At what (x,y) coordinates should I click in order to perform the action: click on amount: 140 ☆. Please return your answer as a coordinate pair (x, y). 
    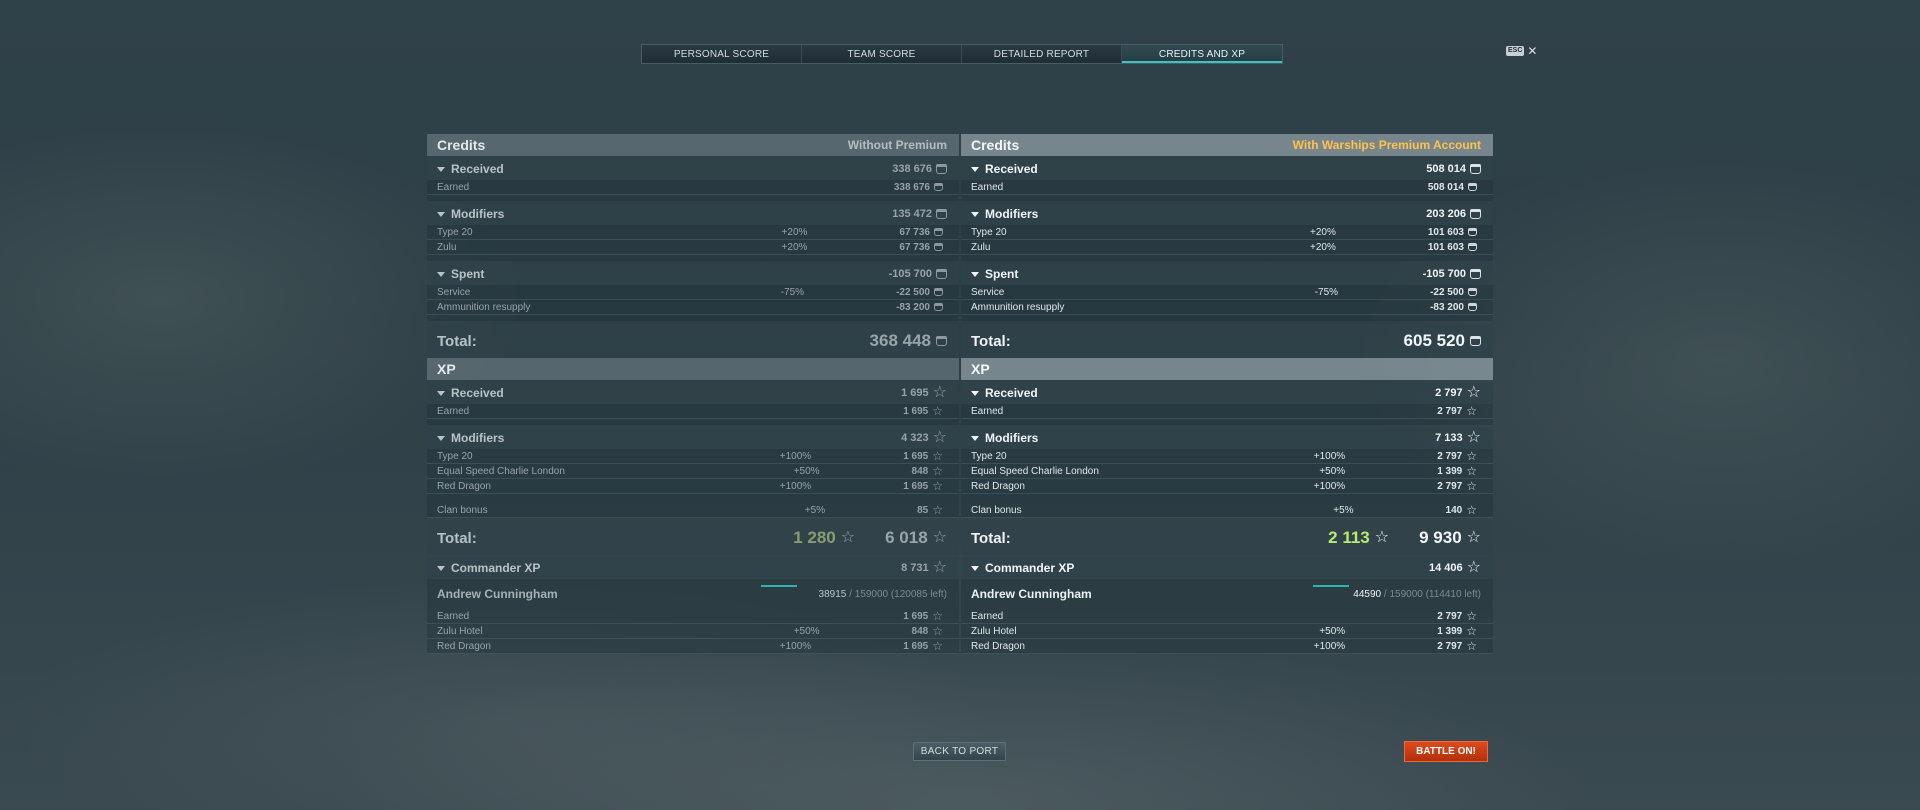
    Looking at the image, I should click on (1461, 510).